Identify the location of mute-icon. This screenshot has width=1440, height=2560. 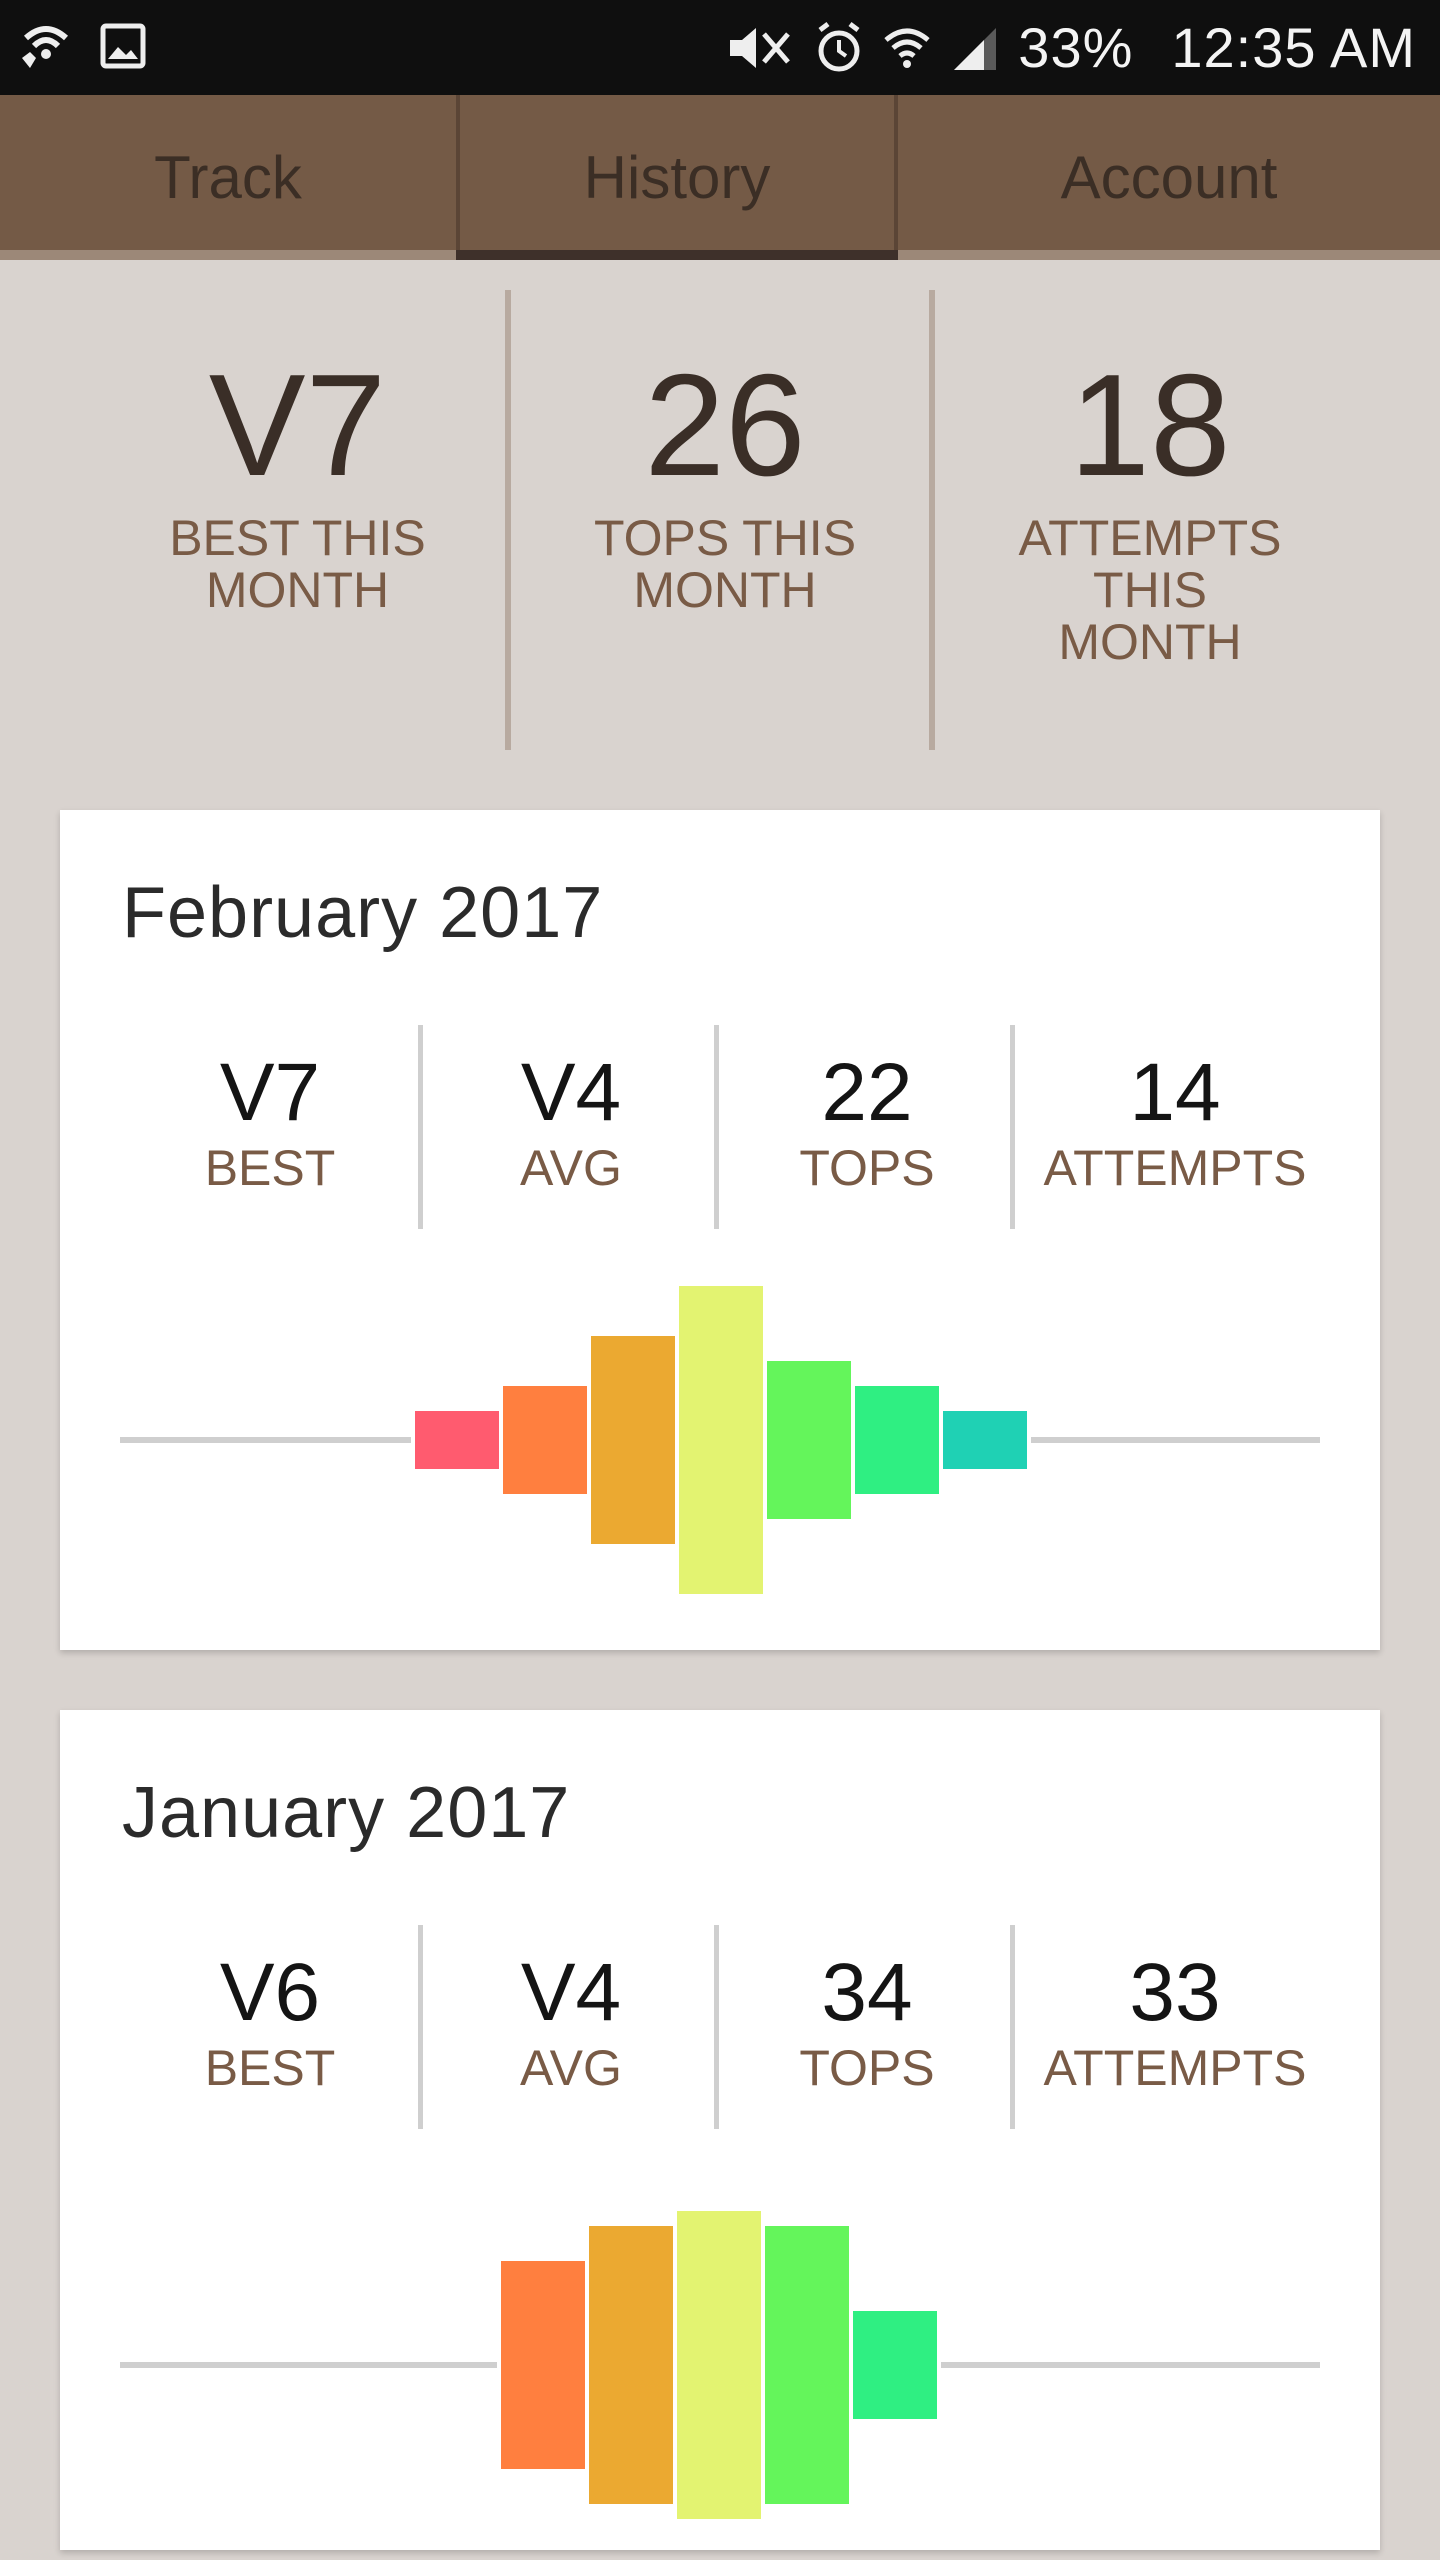
(760, 48).